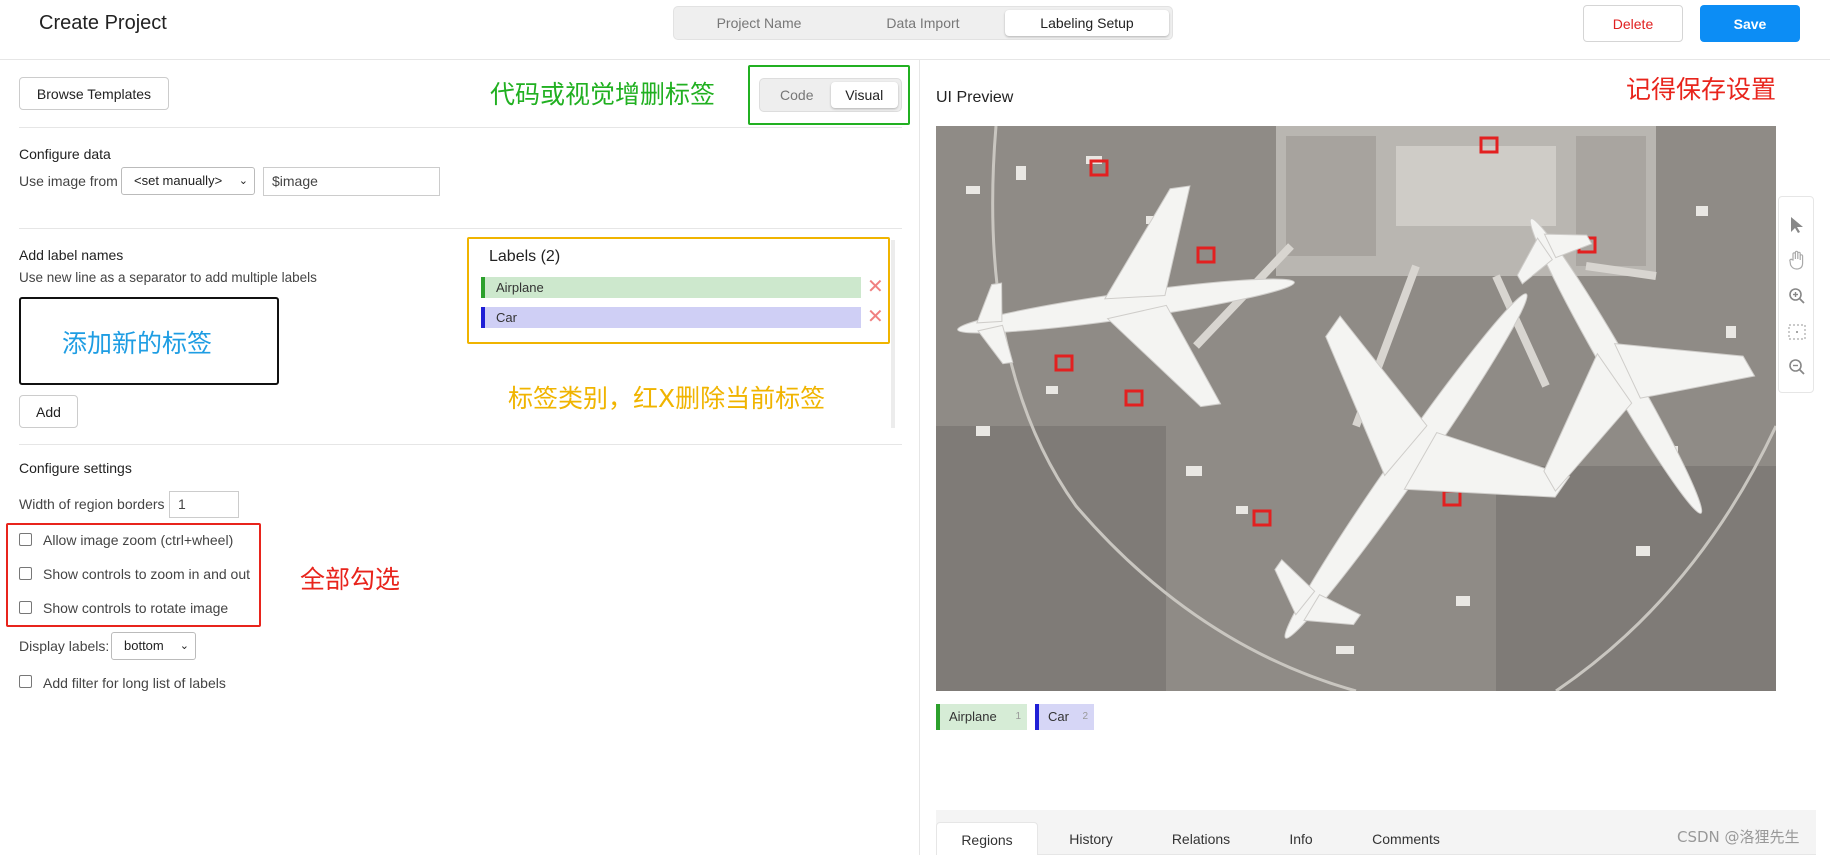 Image resolution: width=1830 pixels, height=855 pixels. I want to click on label-chip-airplane: Airplane 1, so click(981, 717).